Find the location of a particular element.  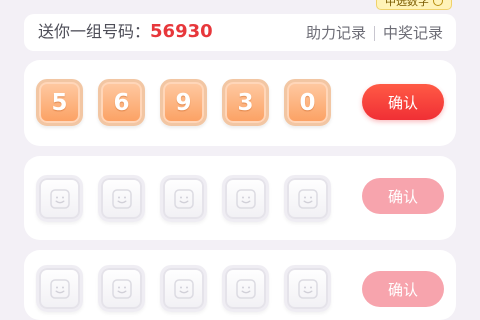

digit-row-1: 5 6 9 3 0 is located at coordinates (183, 102).